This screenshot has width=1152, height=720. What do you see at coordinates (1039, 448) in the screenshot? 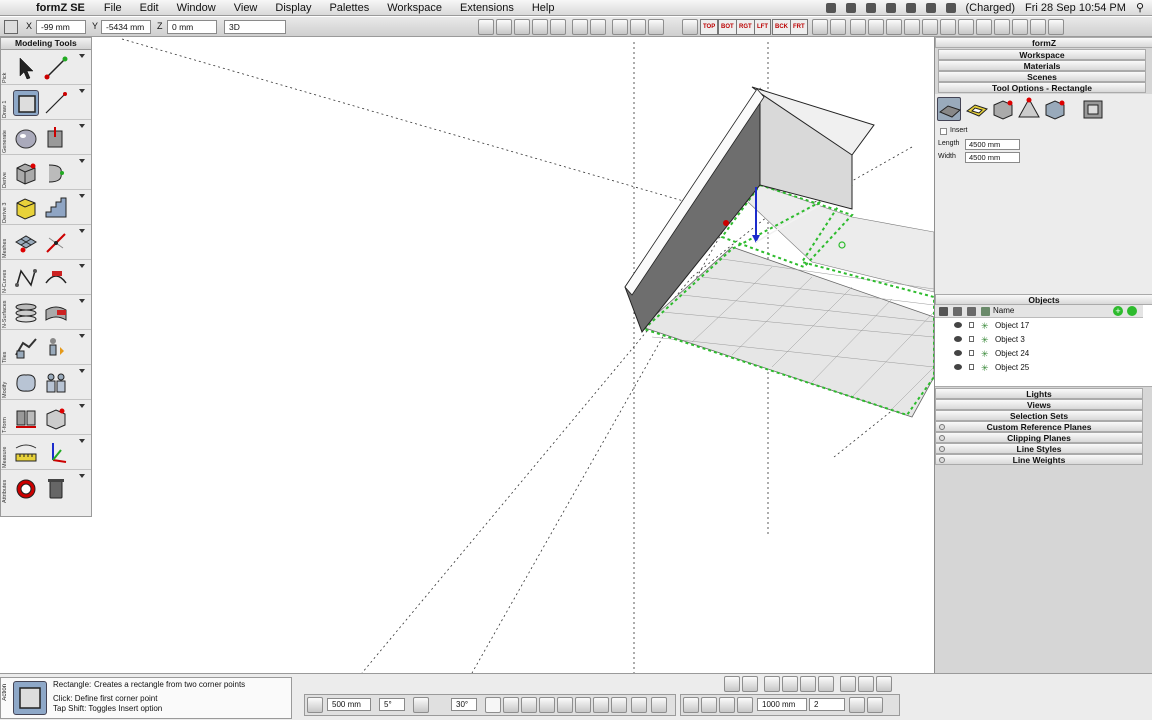
I see `section-line-styles: Line Styles` at bounding box center [1039, 448].